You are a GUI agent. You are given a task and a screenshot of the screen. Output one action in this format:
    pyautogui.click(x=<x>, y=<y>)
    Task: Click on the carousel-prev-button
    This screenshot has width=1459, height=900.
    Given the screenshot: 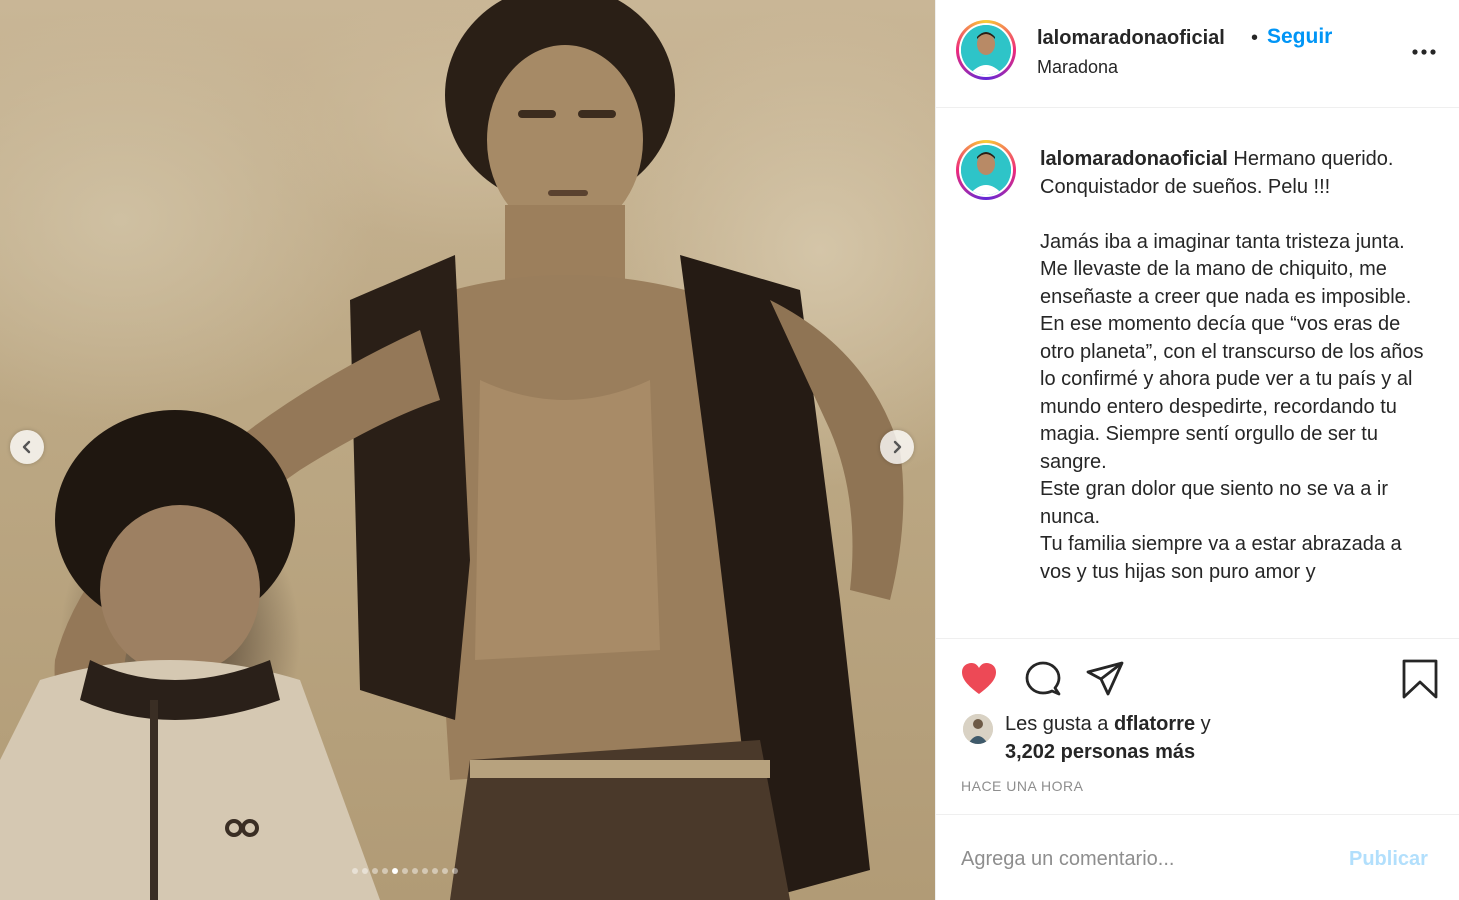 What is the action you would take?
    pyautogui.click(x=27, y=447)
    